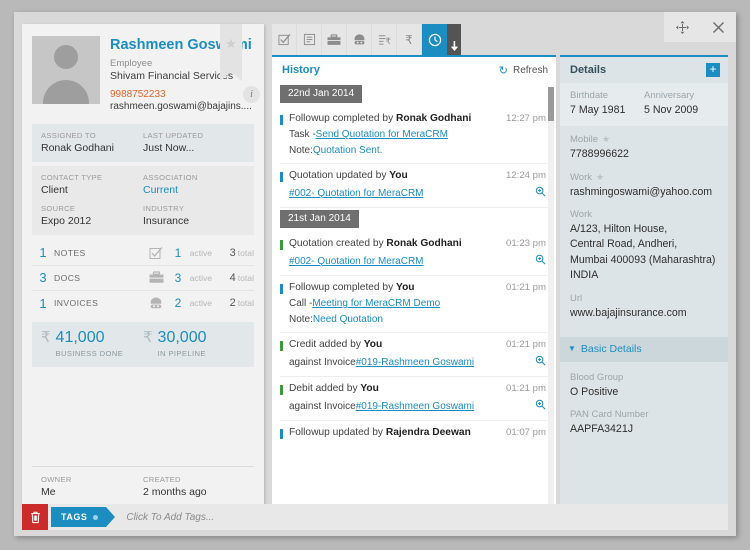 The height and width of the screenshot is (550, 750). Describe the element at coordinates (644, 148) in the screenshot. I see `mobile-field: Mobile ★ 7788996622` at that location.